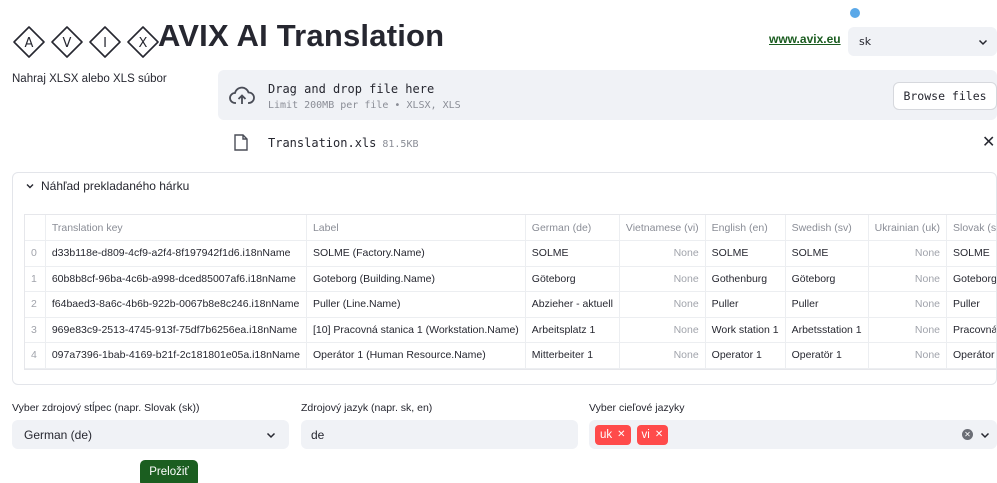 The width and height of the screenshot is (997, 483). I want to click on remove-file-close-icon: ✕, so click(988, 142).